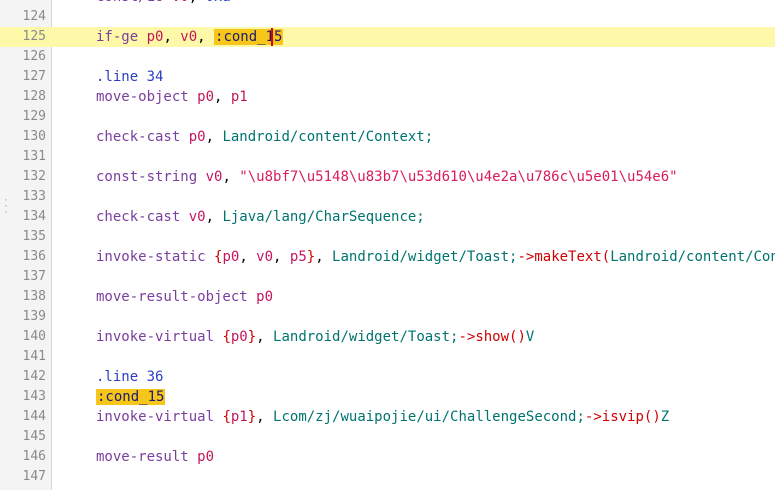 Image resolution: width=775 pixels, height=490 pixels. I want to click on opcode: move-object, so click(147, 97).